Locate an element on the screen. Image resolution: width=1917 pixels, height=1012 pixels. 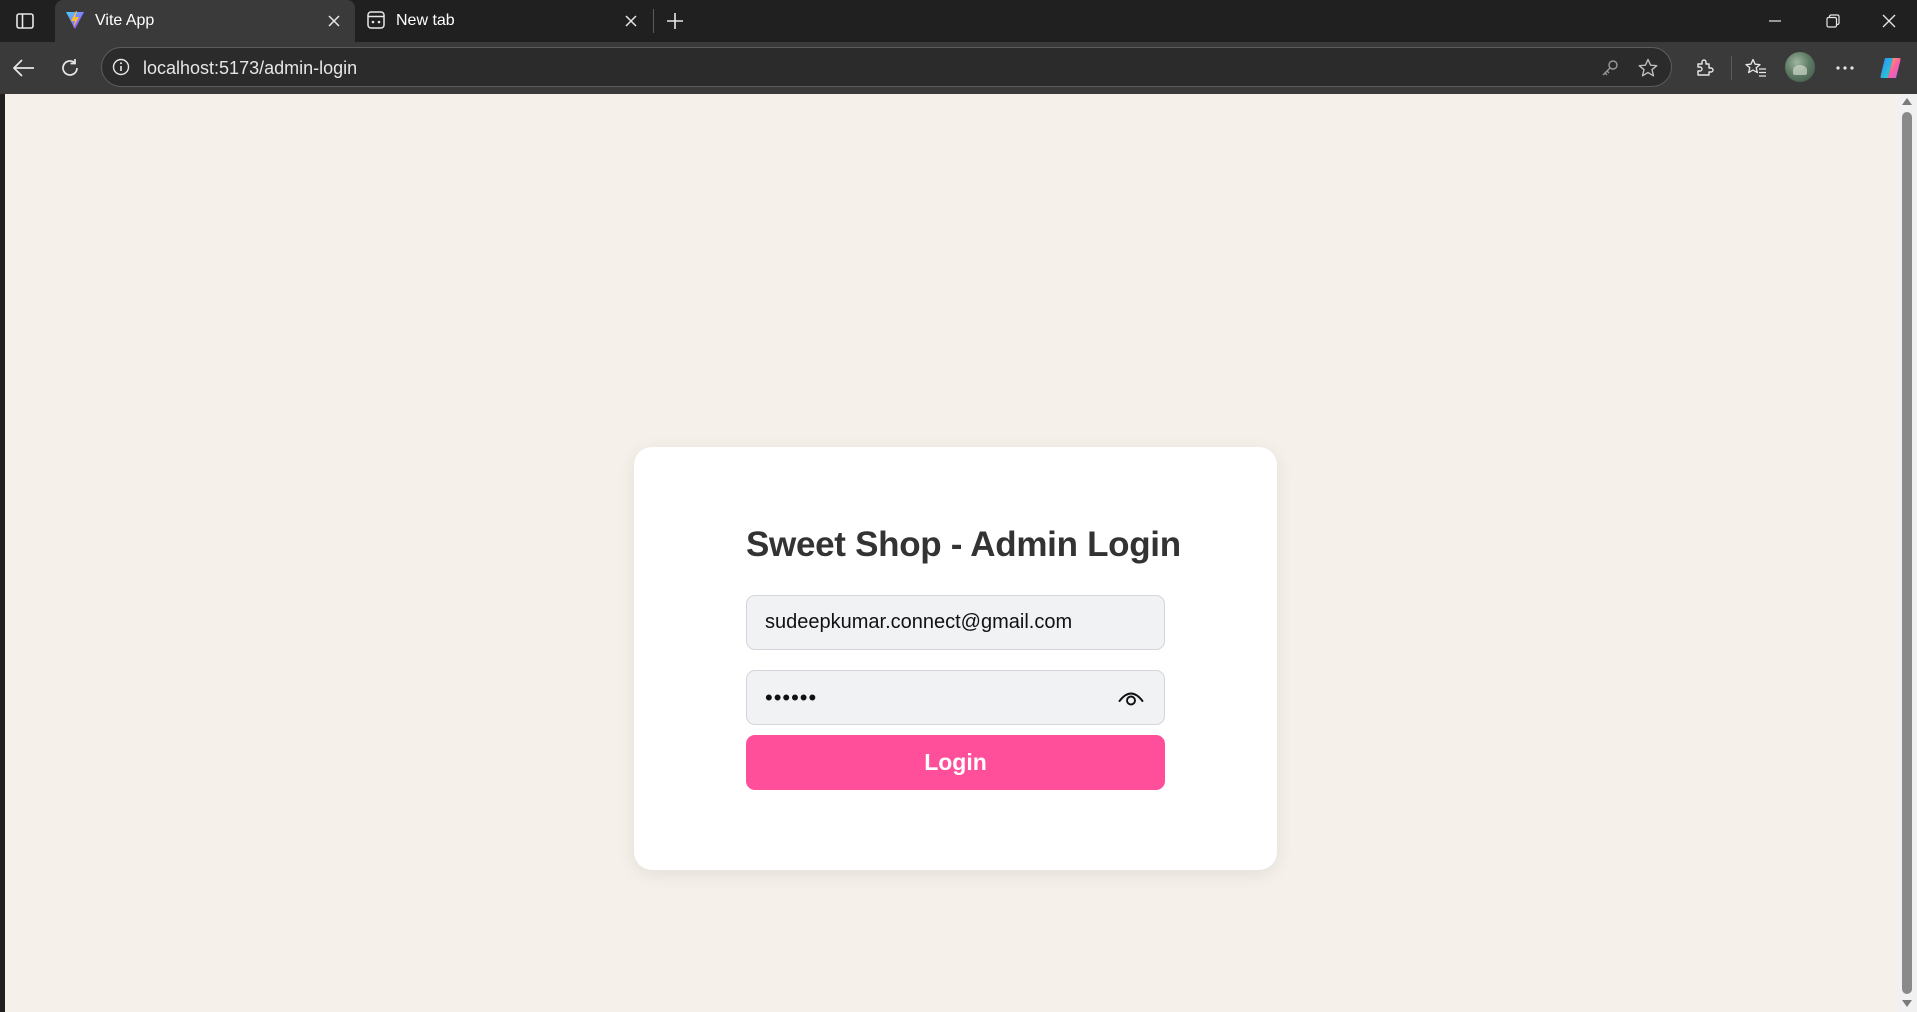
email-field is located at coordinates (955, 622).